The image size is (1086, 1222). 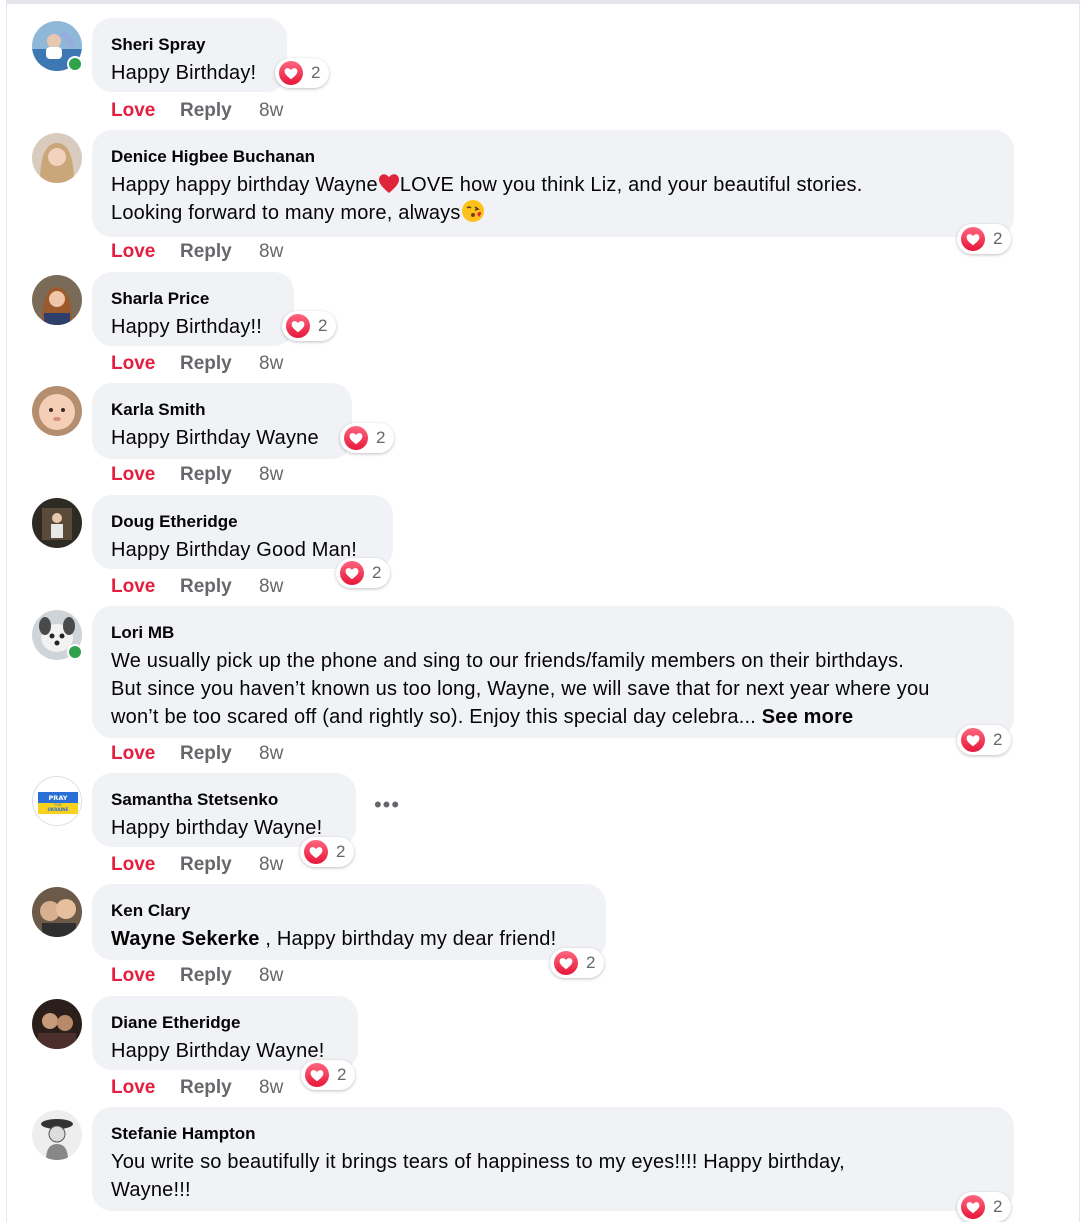 I want to click on see-more-link: See more, so click(x=808, y=717).